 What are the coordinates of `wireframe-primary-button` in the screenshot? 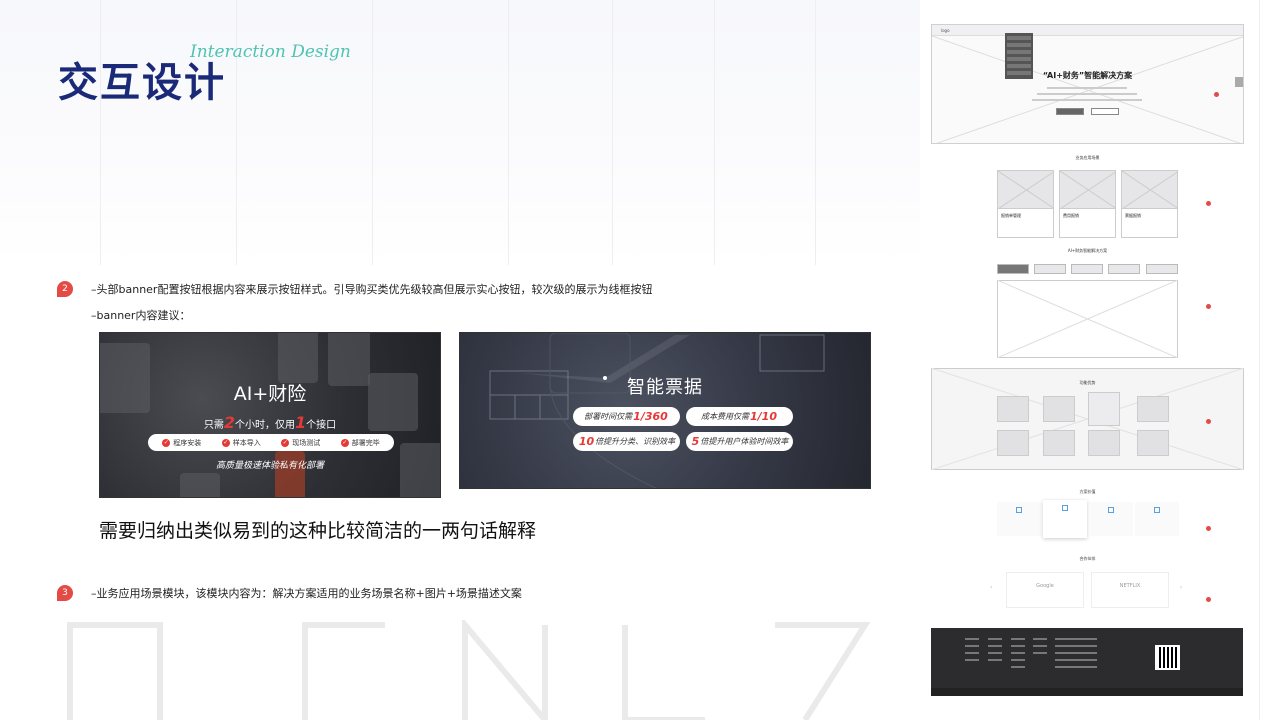 It's located at (1070, 111).